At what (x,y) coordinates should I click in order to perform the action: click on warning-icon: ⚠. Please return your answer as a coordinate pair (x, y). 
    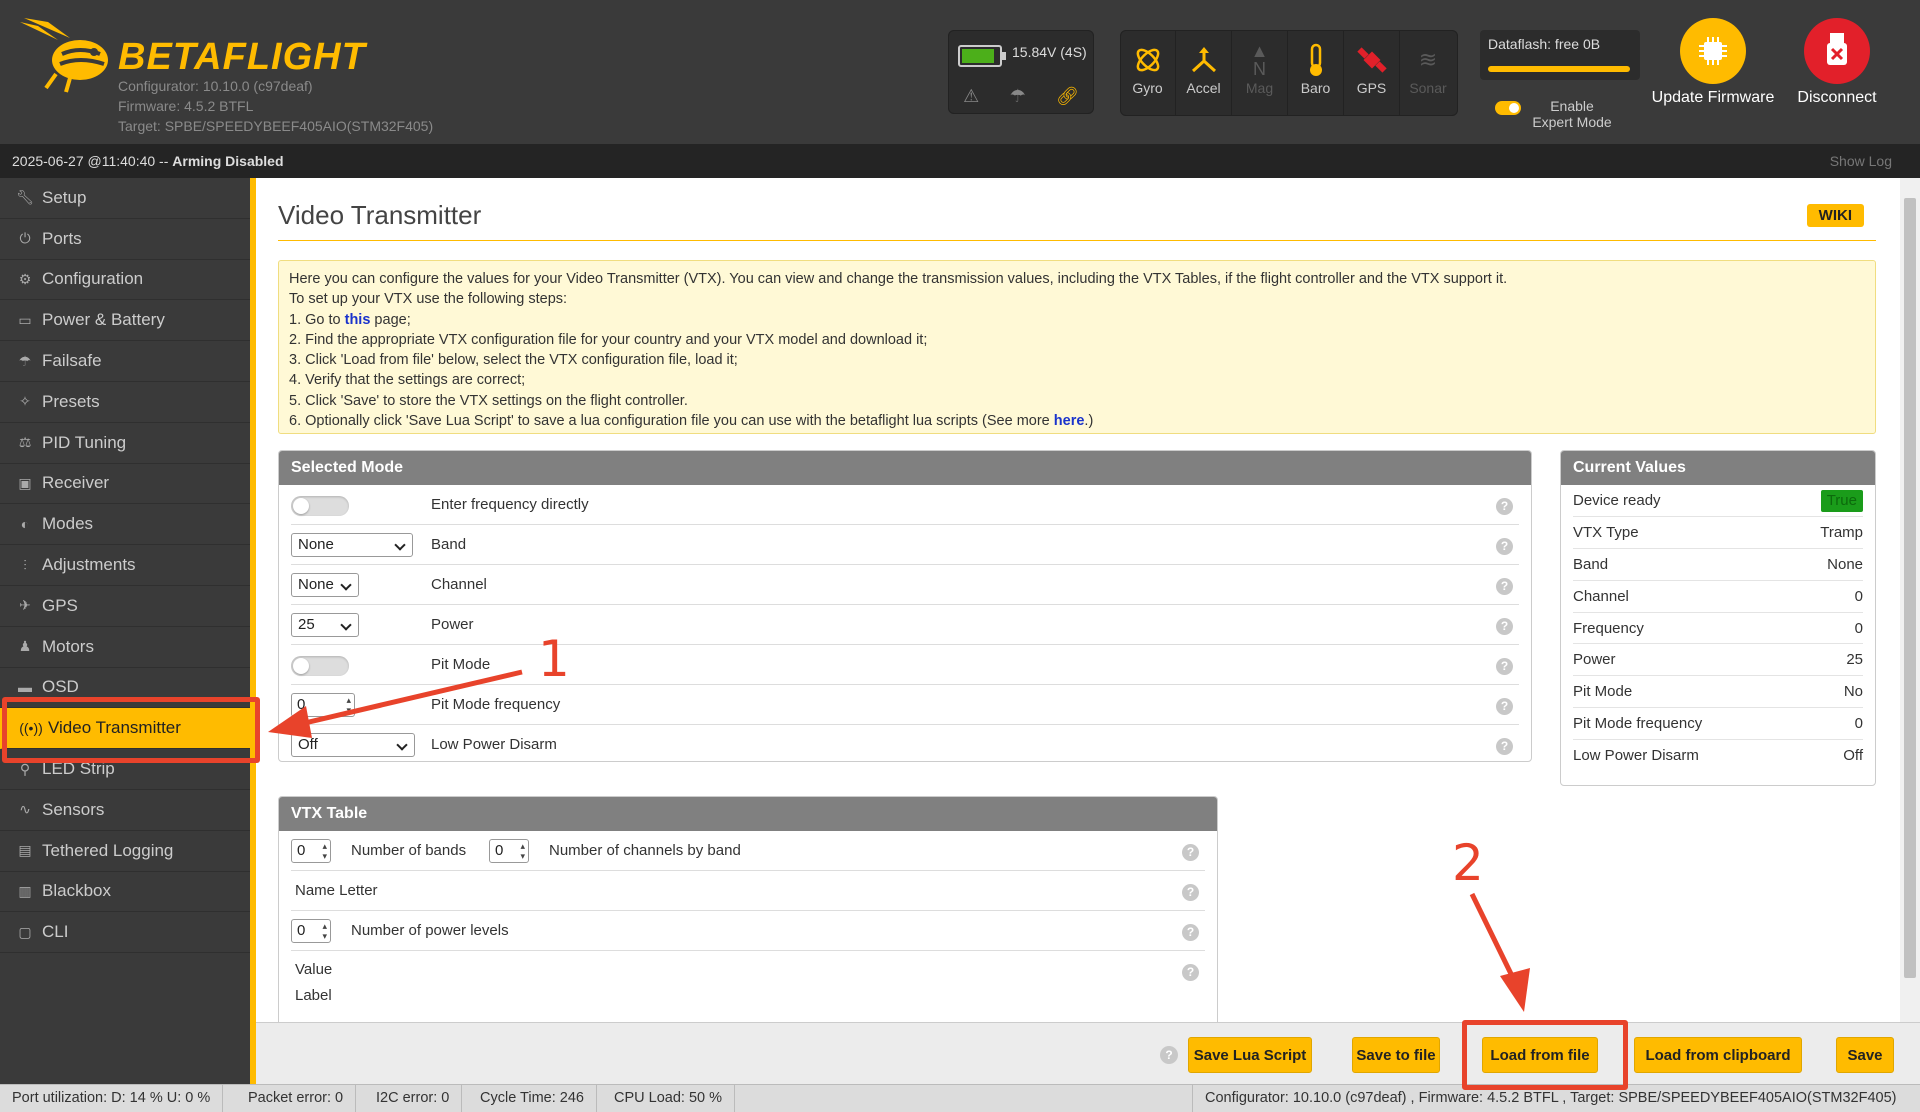
    Looking at the image, I should click on (971, 96).